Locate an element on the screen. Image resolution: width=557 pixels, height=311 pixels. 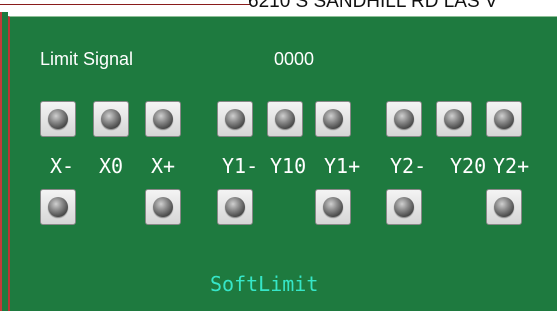
indicator-x0 is located at coordinates (111, 119).